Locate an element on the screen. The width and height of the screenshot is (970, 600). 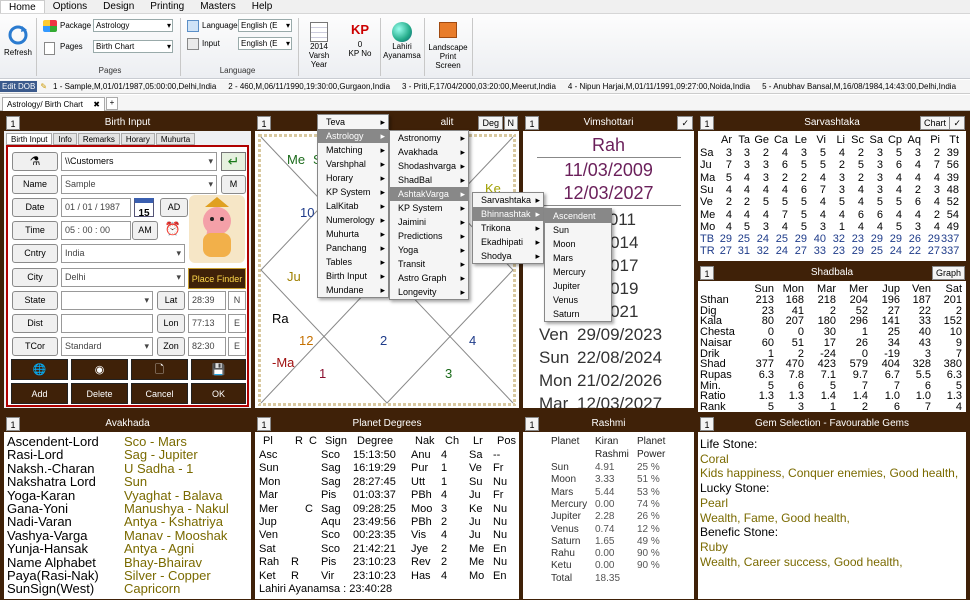
menu-item: Varshphal ▸ is located at coordinates (353, 164).